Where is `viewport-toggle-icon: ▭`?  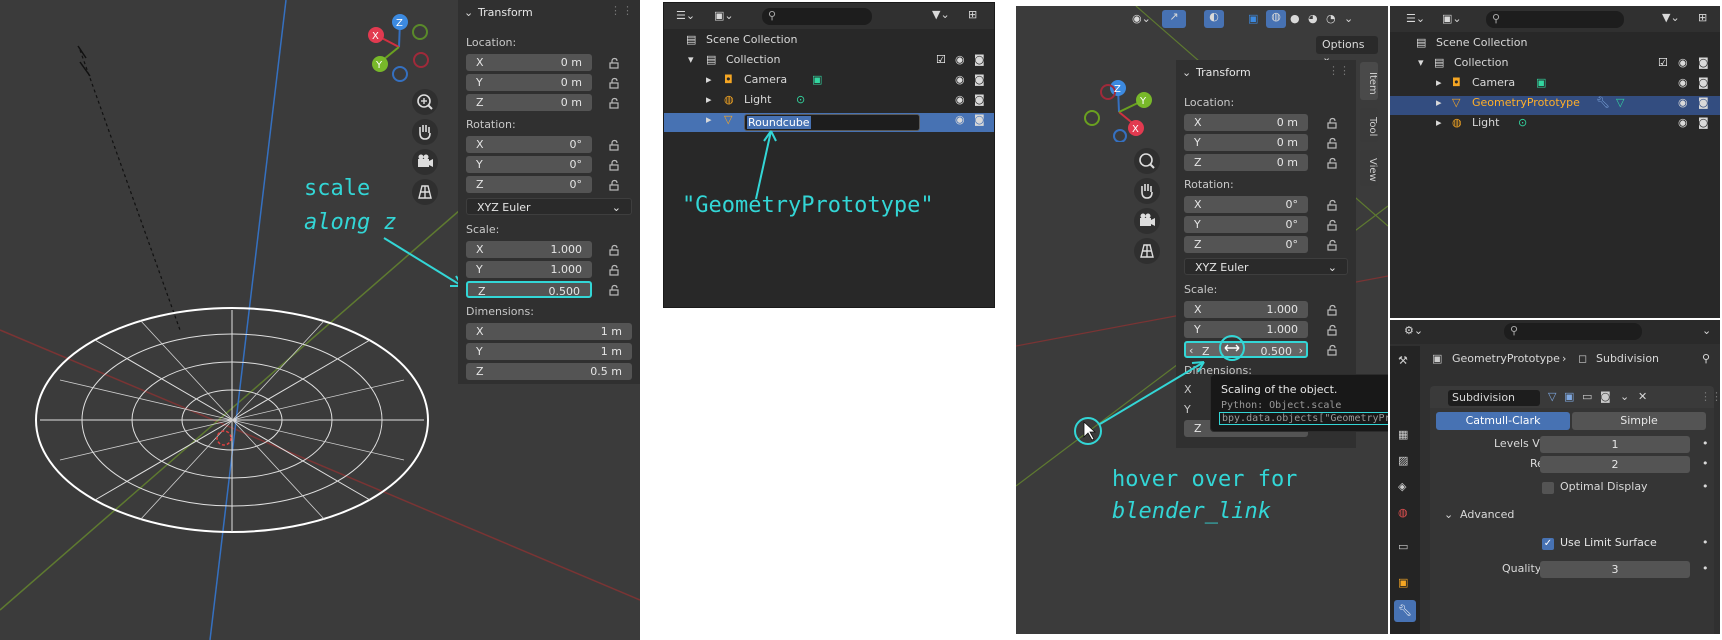 viewport-toggle-icon: ▭ is located at coordinates (1587, 396).